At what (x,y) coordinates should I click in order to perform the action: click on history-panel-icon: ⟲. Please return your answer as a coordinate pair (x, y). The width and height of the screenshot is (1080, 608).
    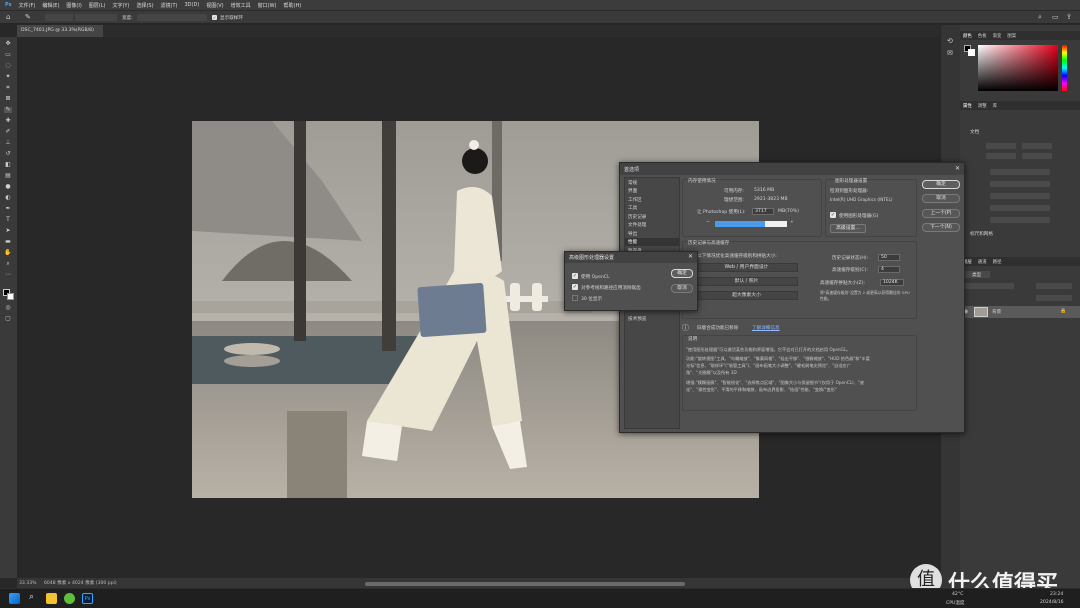
    Looking at the image, I should click on (950, 41).